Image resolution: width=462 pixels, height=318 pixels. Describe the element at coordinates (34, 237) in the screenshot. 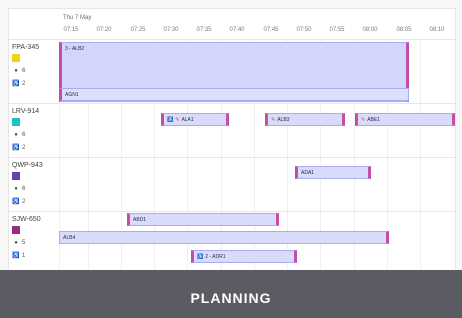

I see `vehicle-info: SJW-650 ● 5 ♿ 1` at that location.